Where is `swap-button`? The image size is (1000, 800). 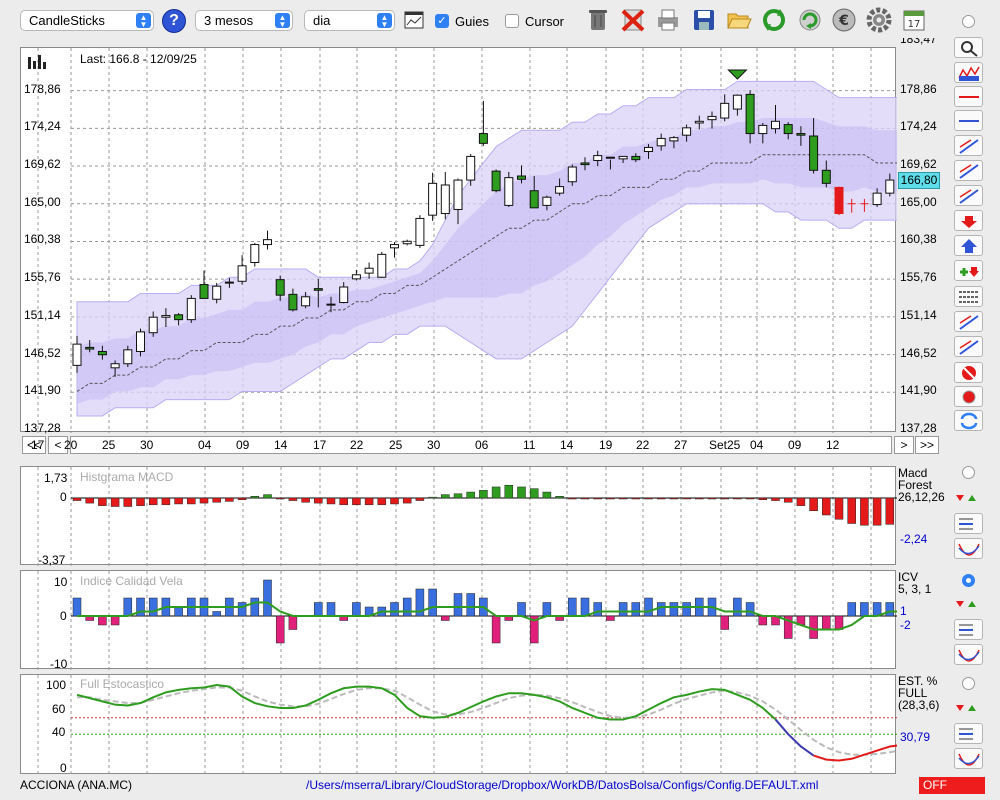 swap-button is located at coordinates (968, 420).